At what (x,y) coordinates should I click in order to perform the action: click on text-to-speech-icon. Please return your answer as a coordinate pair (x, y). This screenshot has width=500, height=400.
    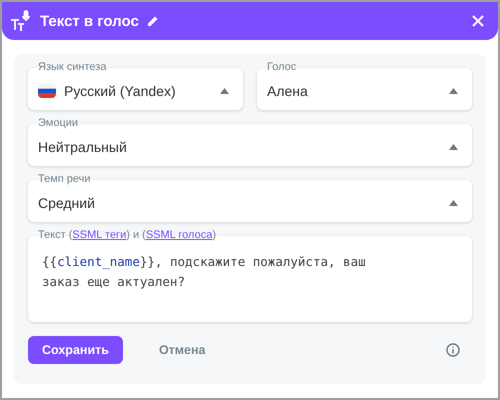
    Looking at the image, I should click on (21, 21).